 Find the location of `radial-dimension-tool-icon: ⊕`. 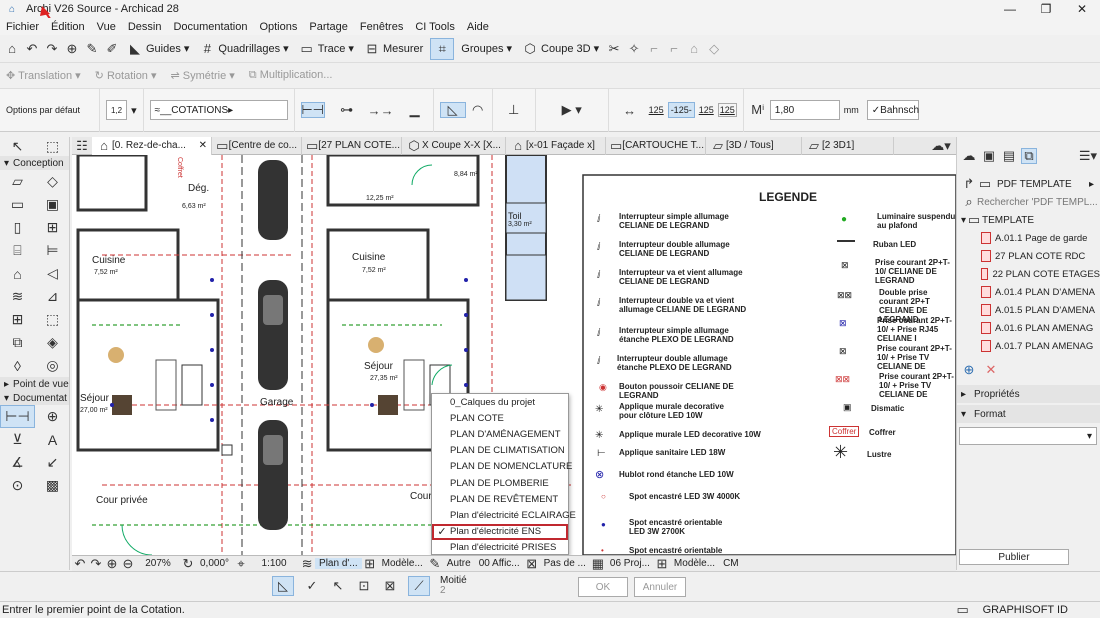

radial-dimension-tool-icon: ⊕ is located at coordinates (52, 416).